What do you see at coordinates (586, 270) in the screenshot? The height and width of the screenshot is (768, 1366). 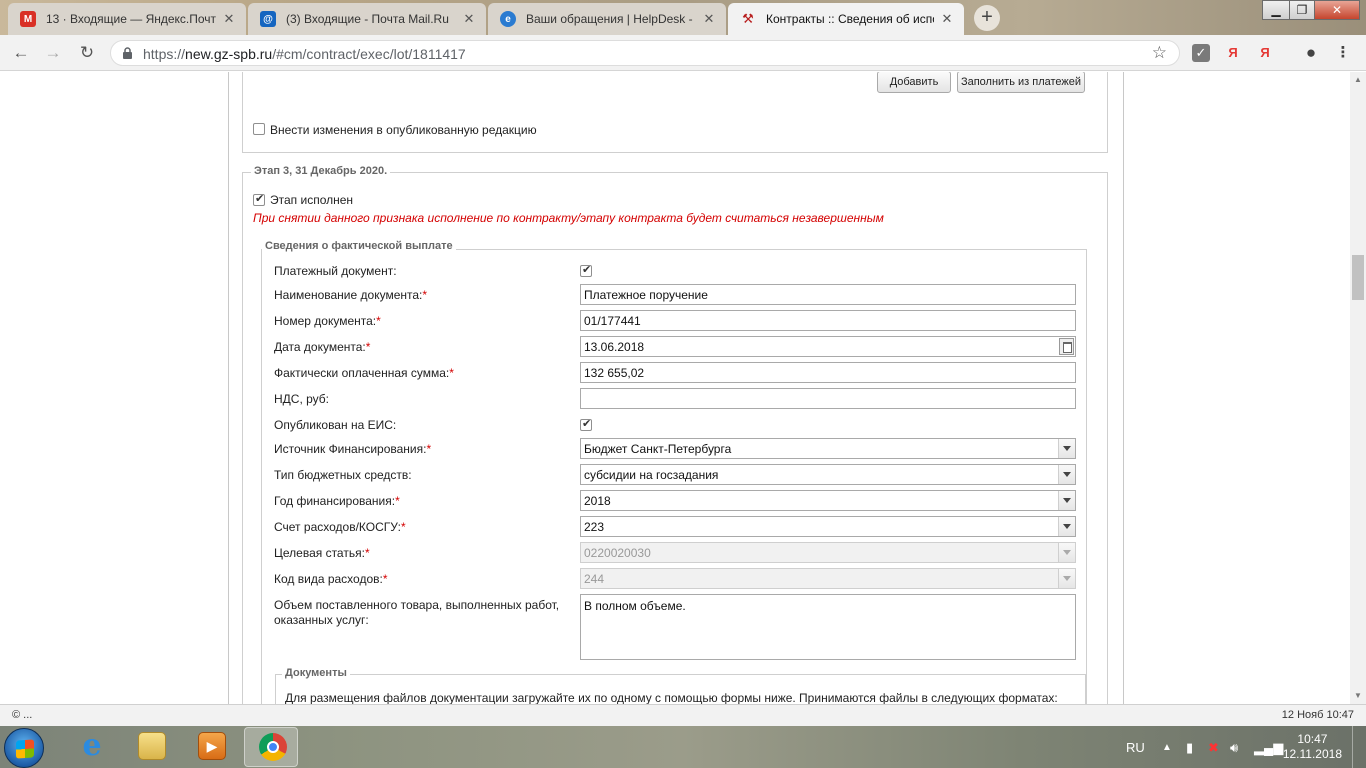 I see `payment-doc-checkbox` at bounding box center [586, 270].